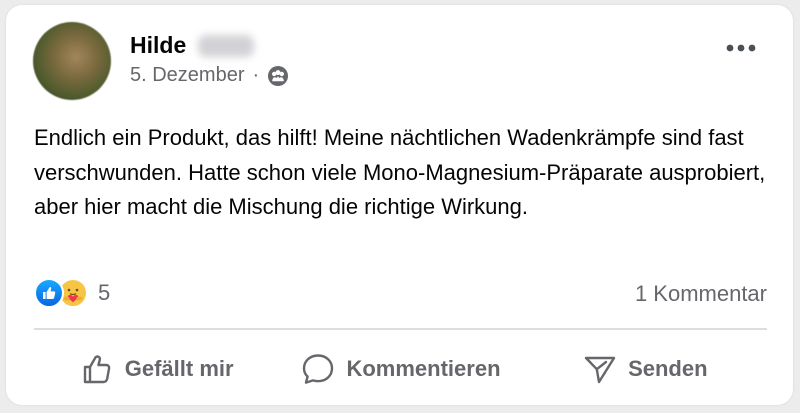  What do you see at coordinates (49, 293) in the screenshot?
I see `like-icon` at bounding box center [49, 293].